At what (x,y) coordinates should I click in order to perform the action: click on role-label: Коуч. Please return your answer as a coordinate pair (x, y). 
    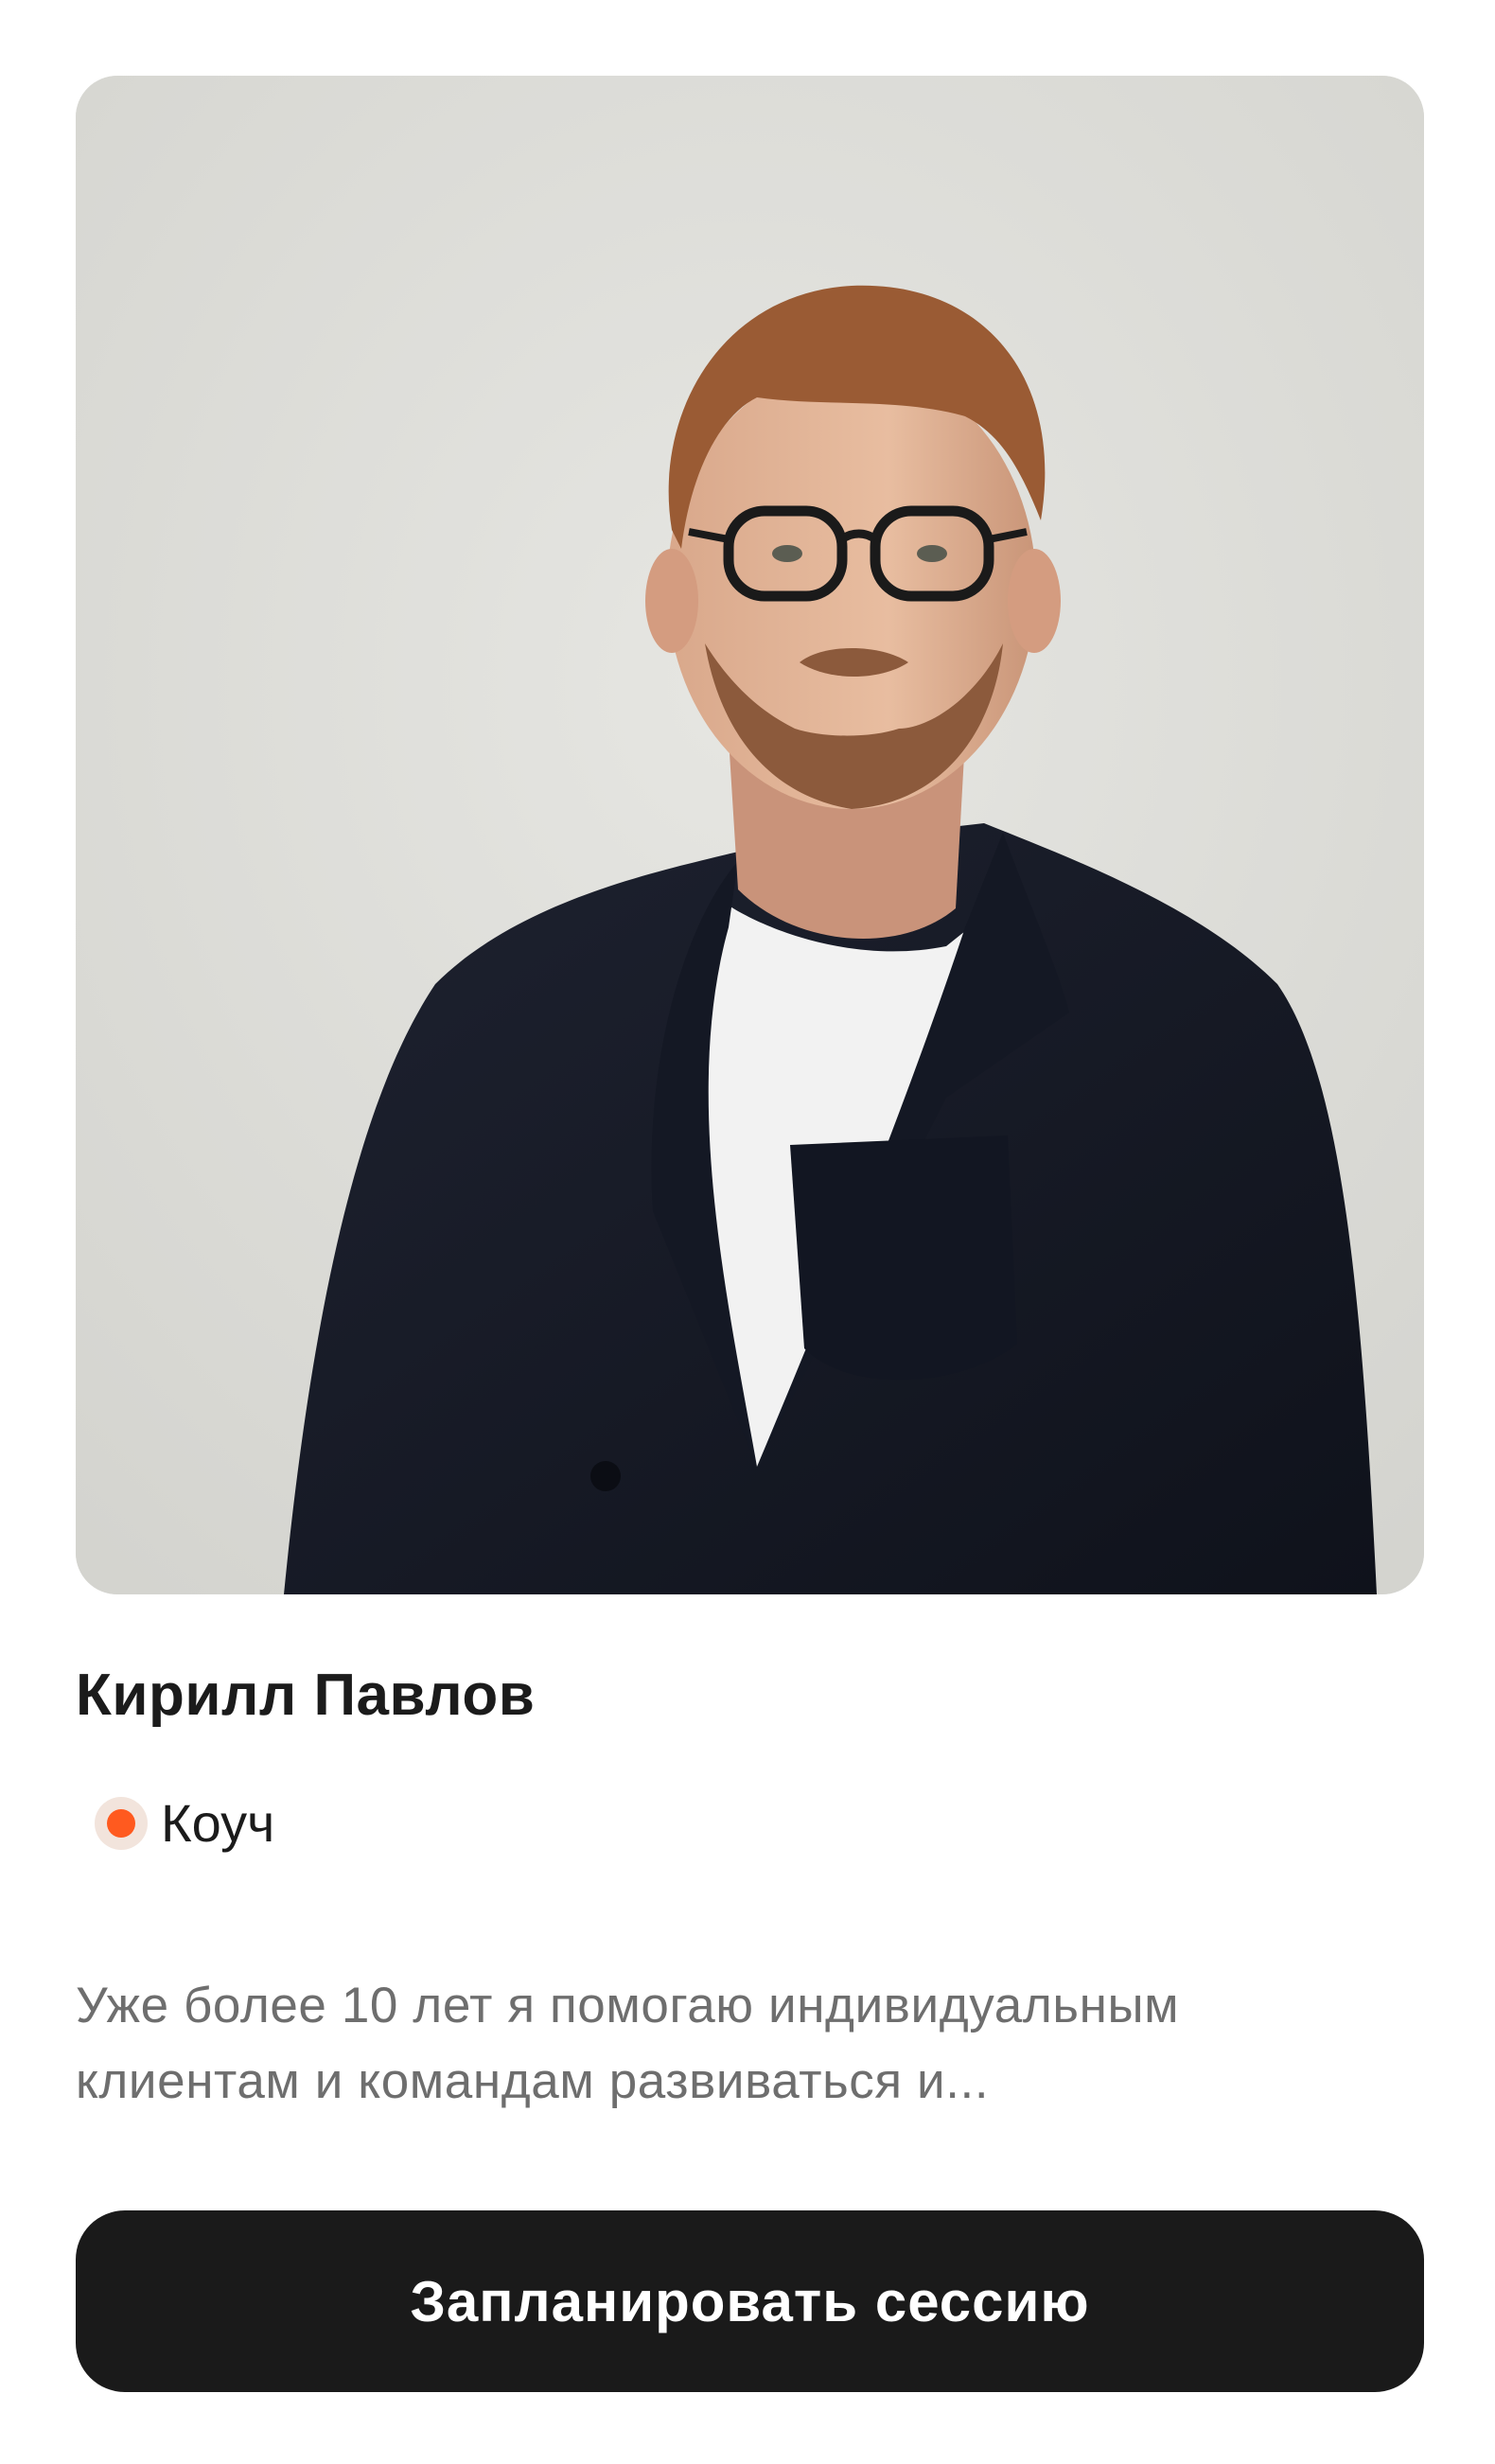
    Looking at the image, I should click on (218, 1823).